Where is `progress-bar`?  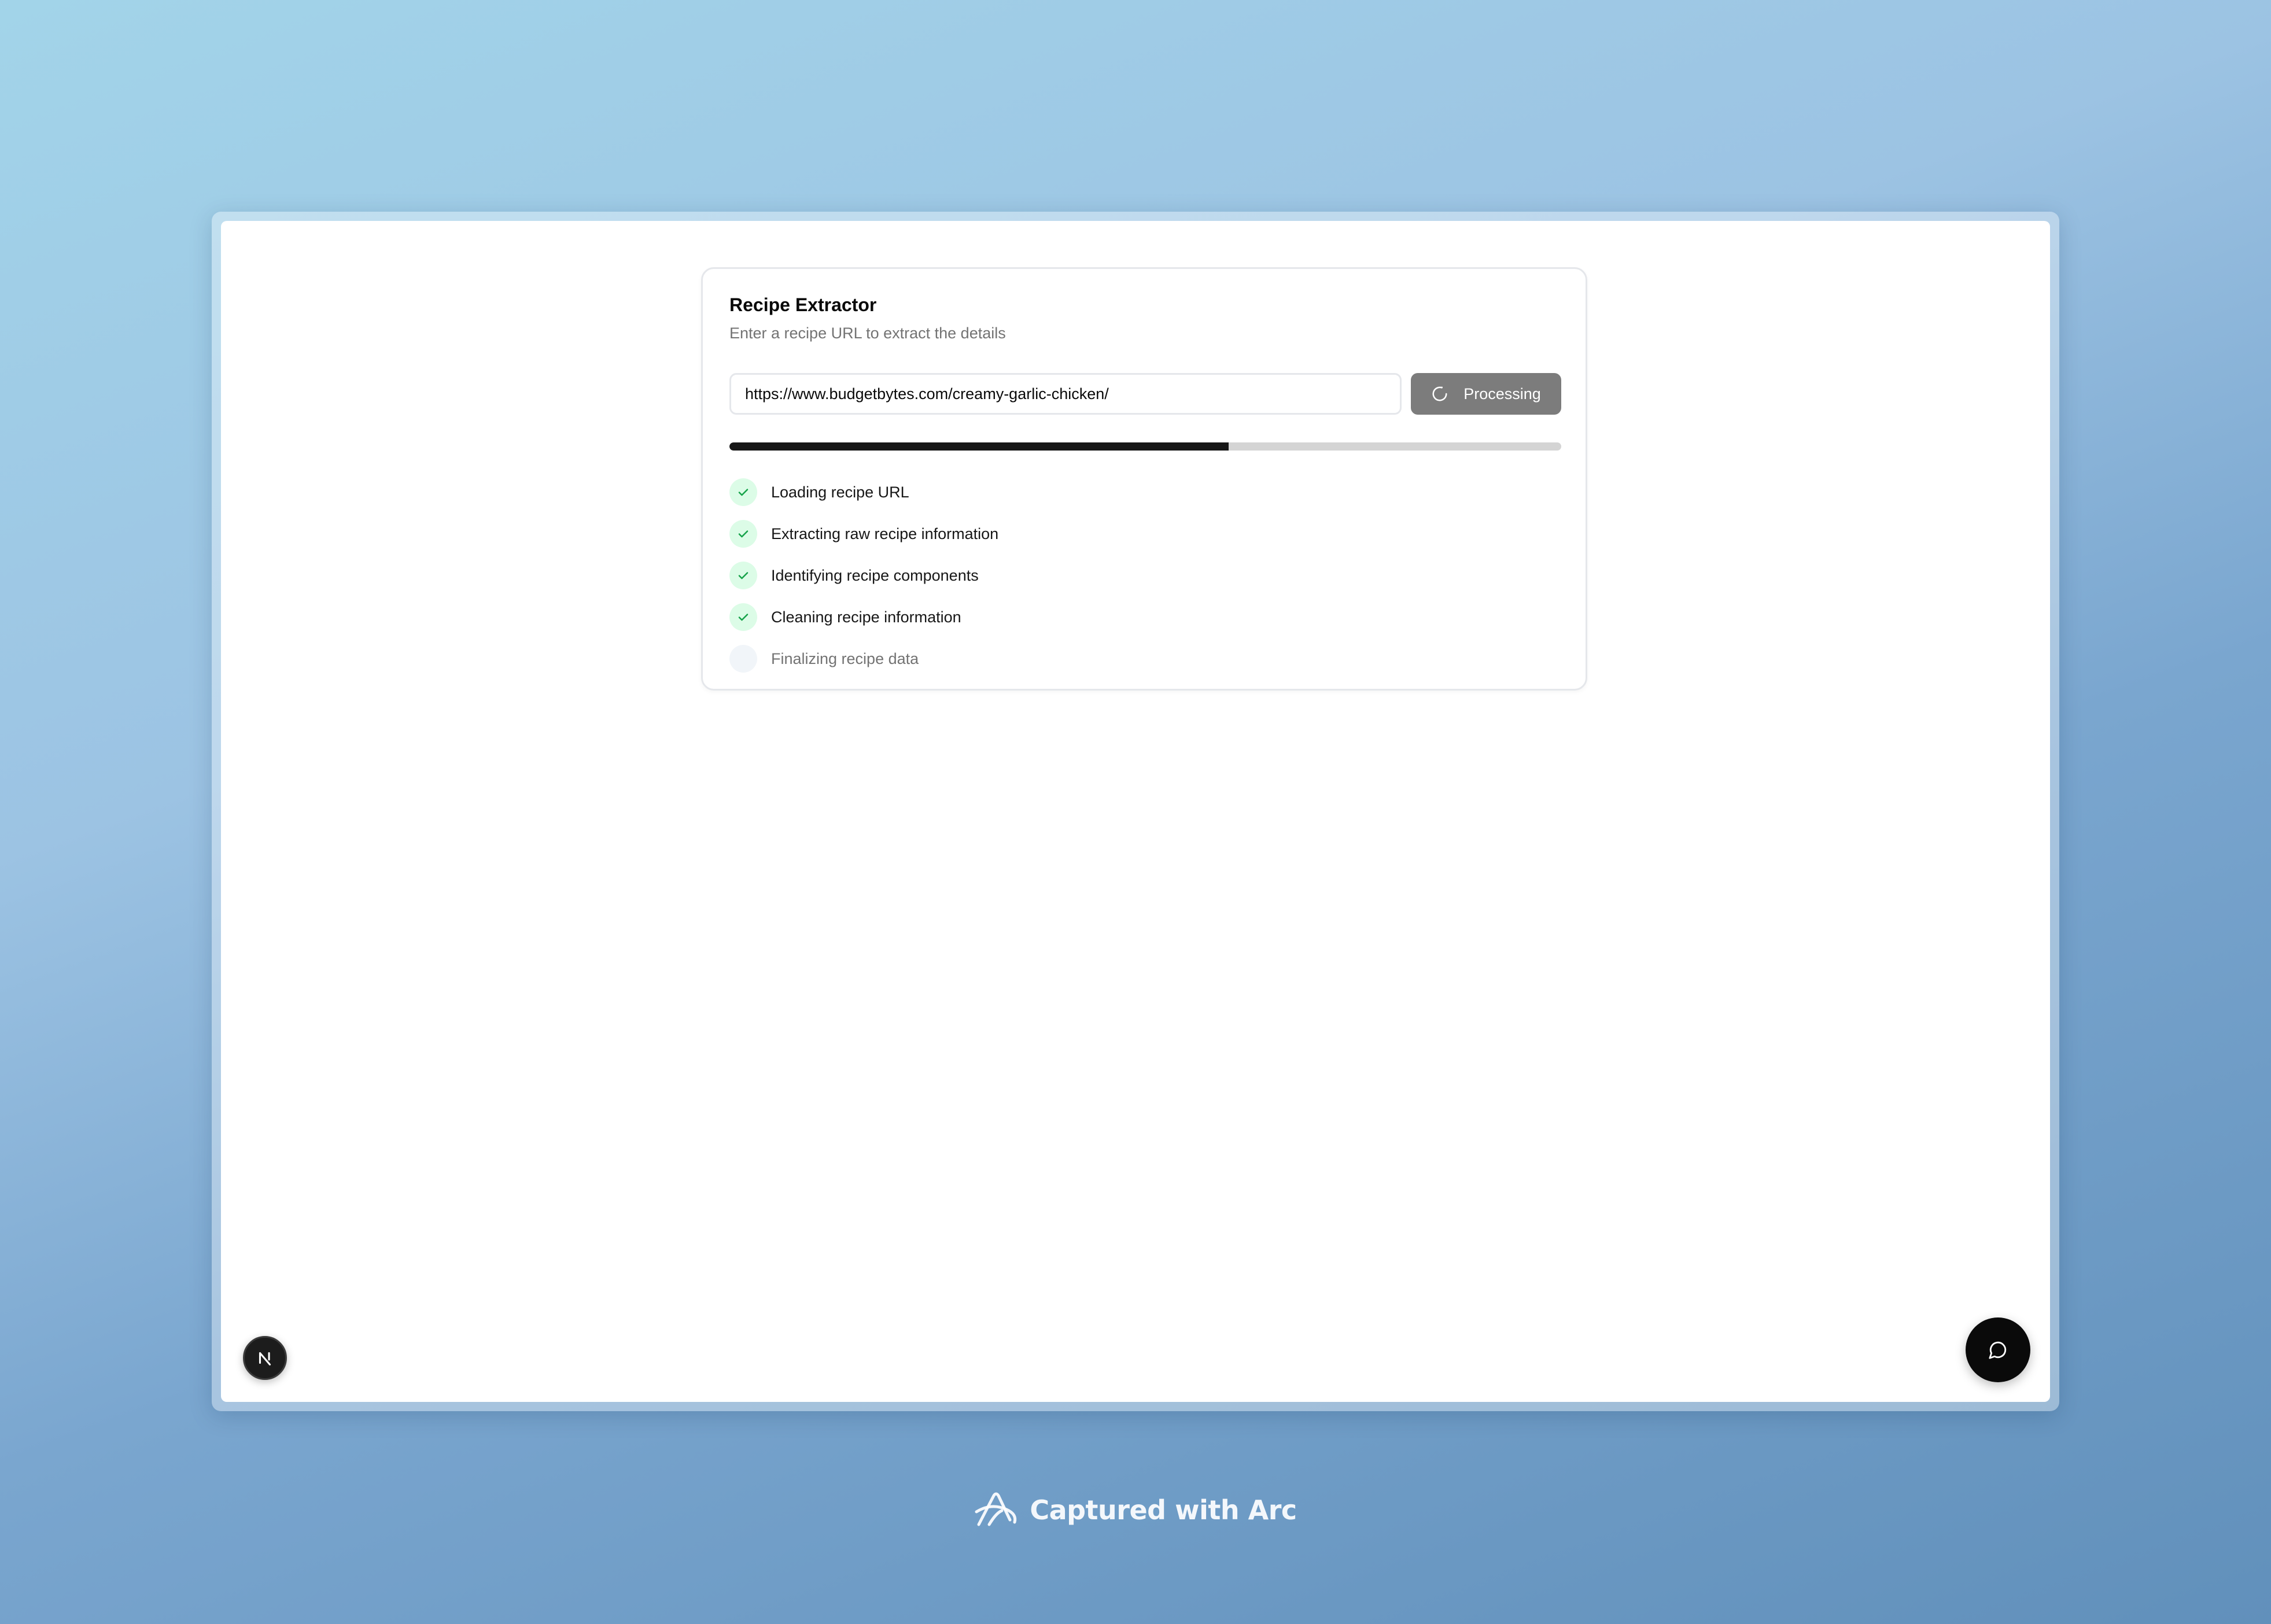
progress-bar is located at coordinates (1145, 446).